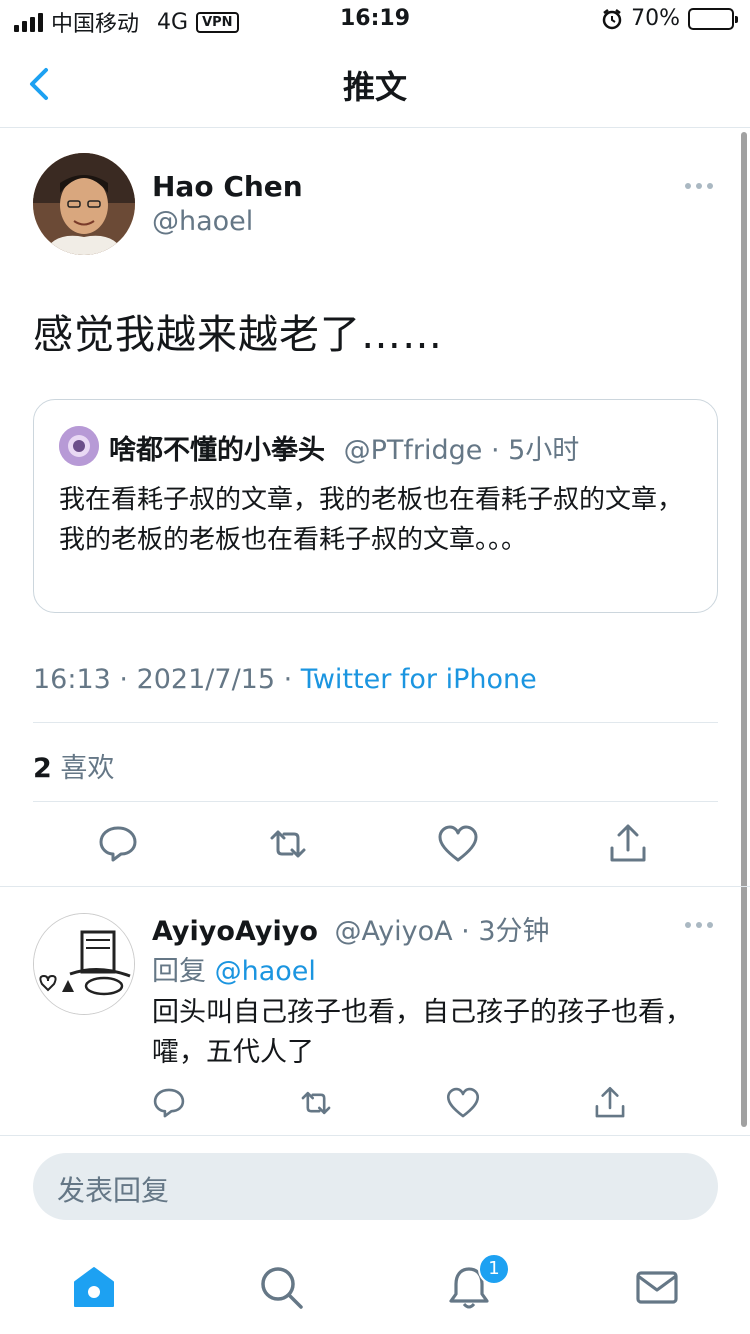 This screenshot has width=750, height=1334. Describe the element at coordinates (94, 1287) in the screenshot. I see `home-icon` at that location.